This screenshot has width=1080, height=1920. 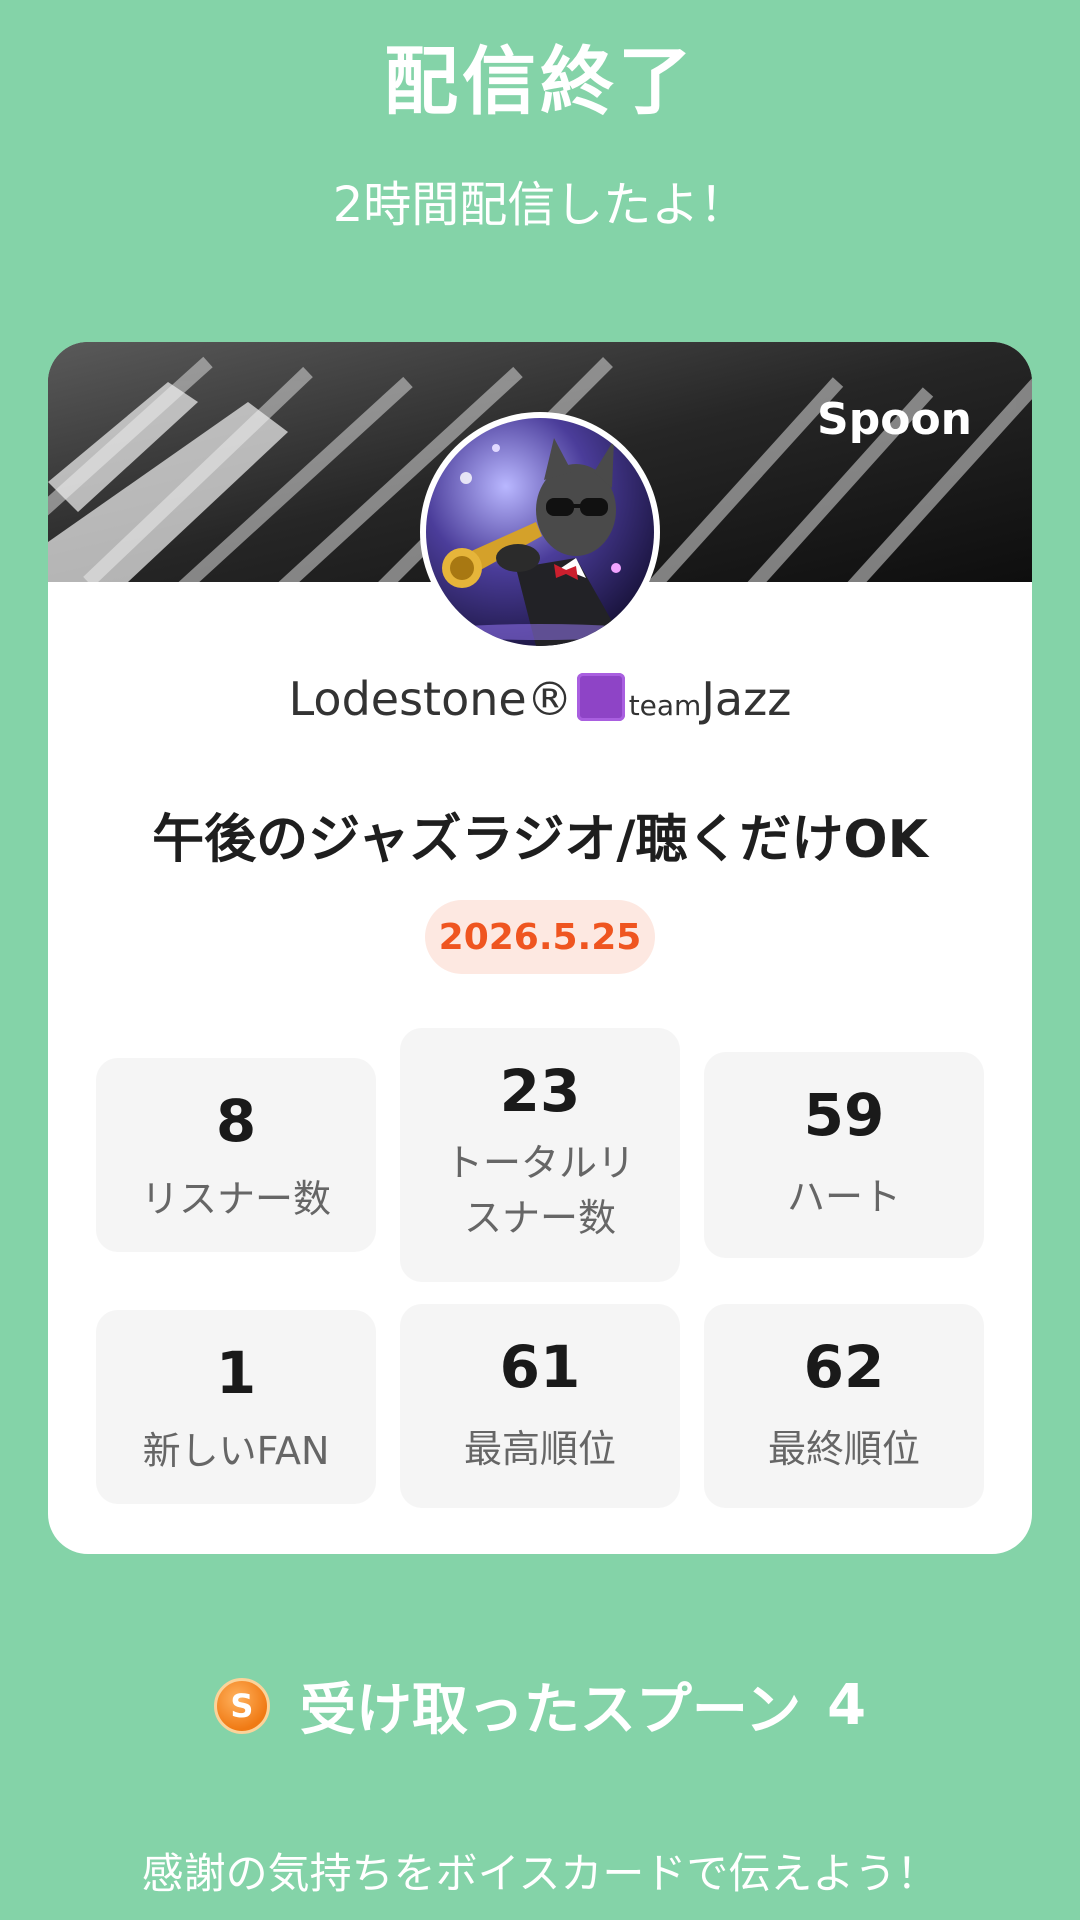 I want to click on stat-label: リスナー数, so click(x=235, y=1199).